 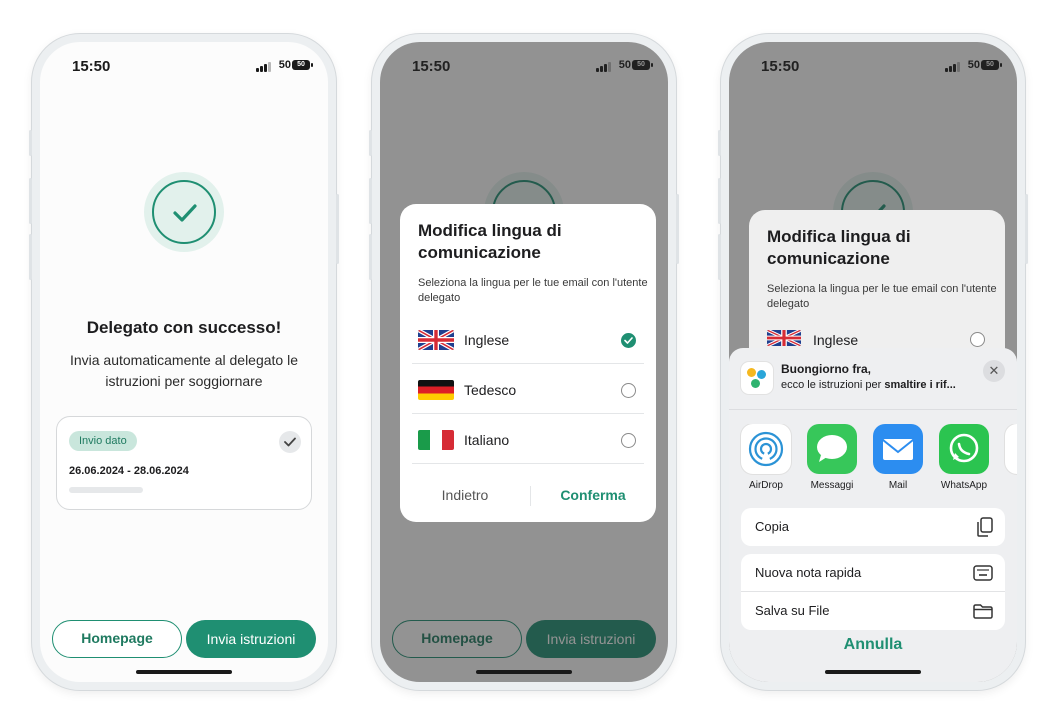 What do you see at coordinates (628, 340) in the screenshot?
I see `radio-selected-icon` at bounding box center [628, 340].